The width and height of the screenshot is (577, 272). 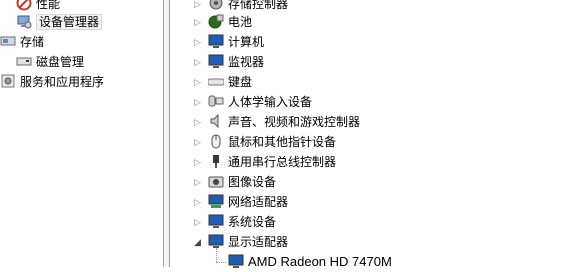 I want to click on usb-icon, so click(x=216, y=161).